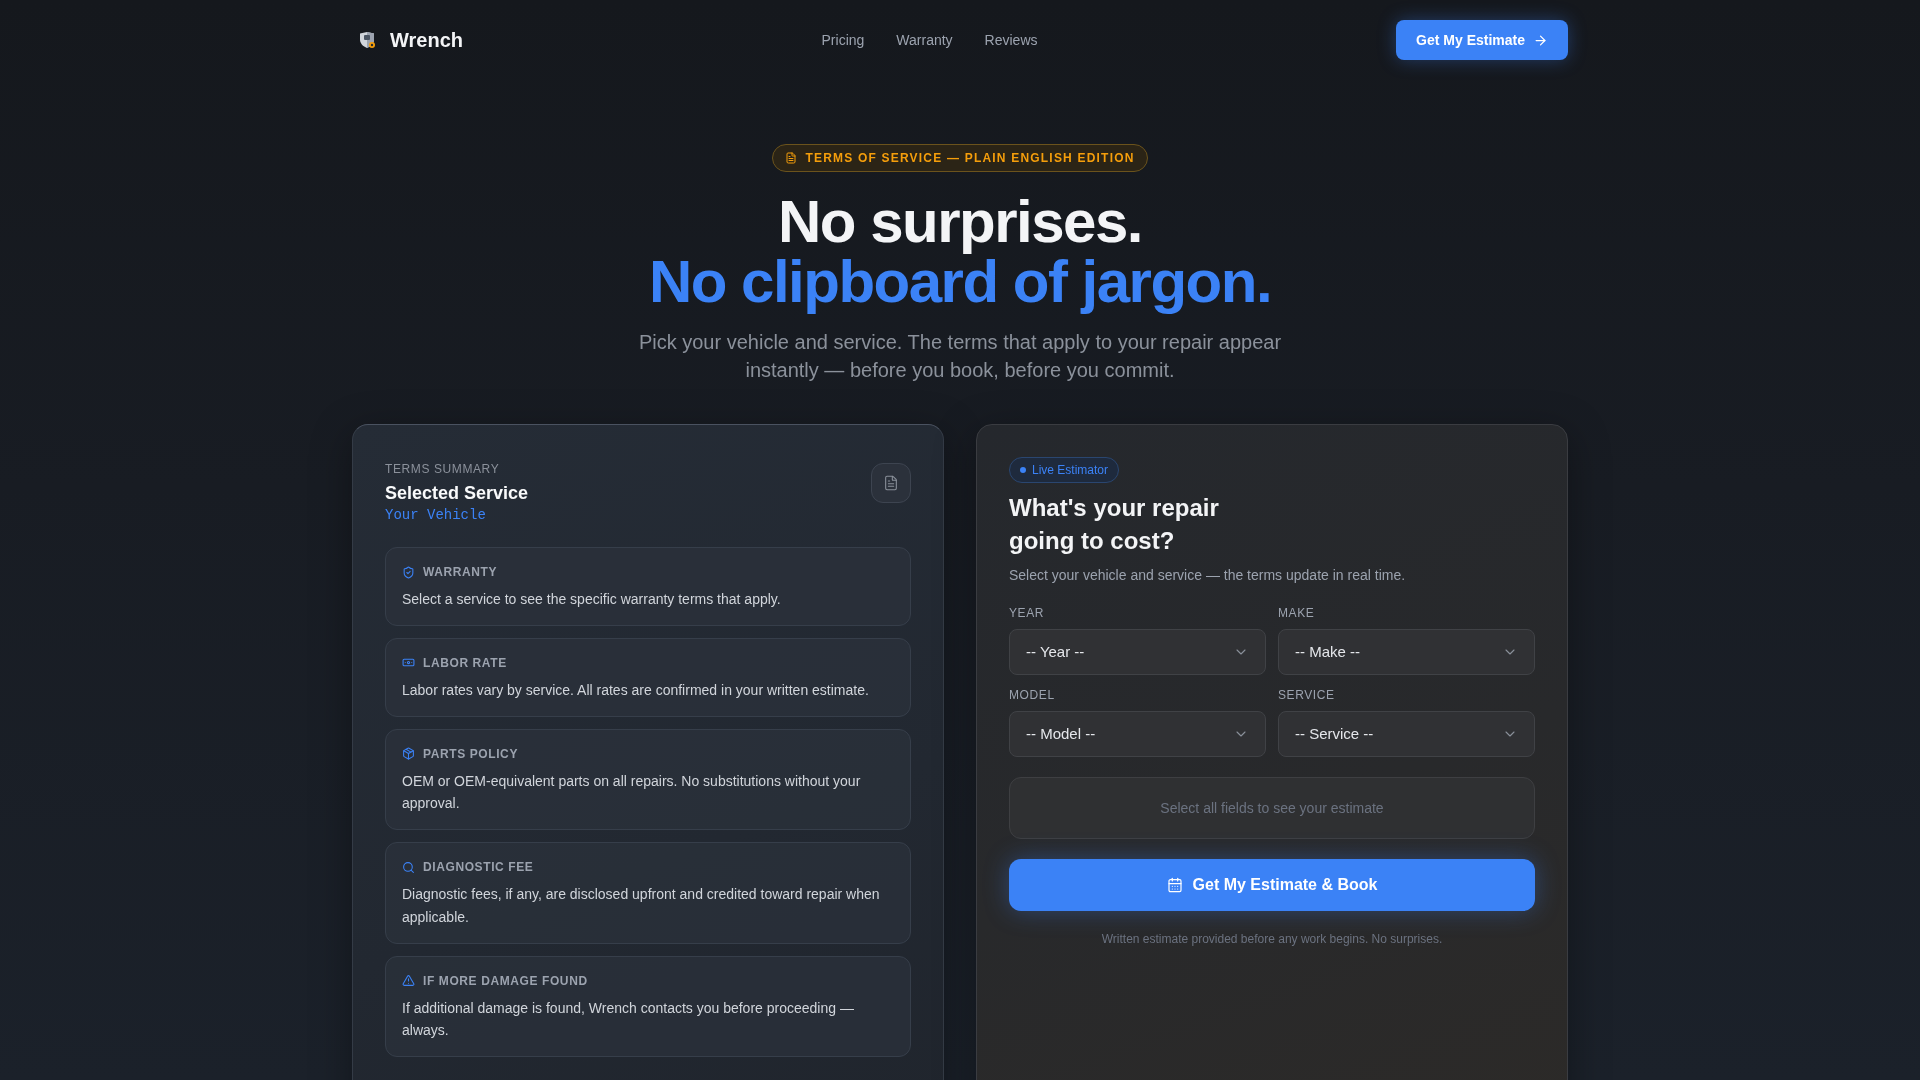 The image size is (1920, 1080). What do you see at coordinates (1272, 885) in the screenshot?
I see `estimate-book-button: Get My Estimate & Book` at bounding box center [1272, 885].